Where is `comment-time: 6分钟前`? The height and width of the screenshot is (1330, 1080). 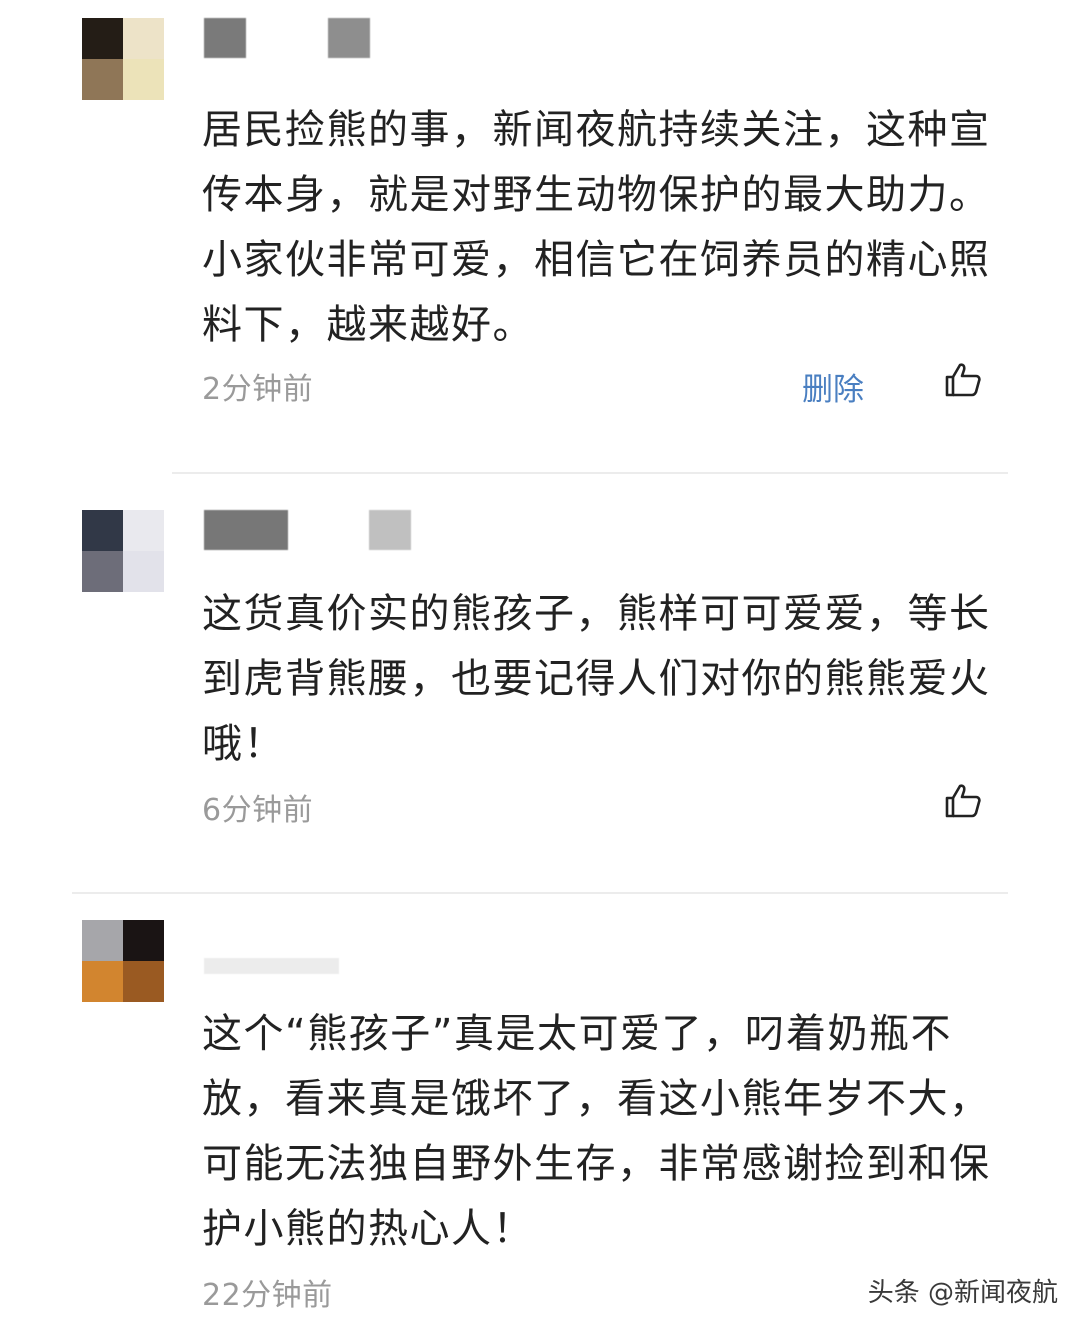
comment-time: 6分钟前 is located at coordinates (258, 810).